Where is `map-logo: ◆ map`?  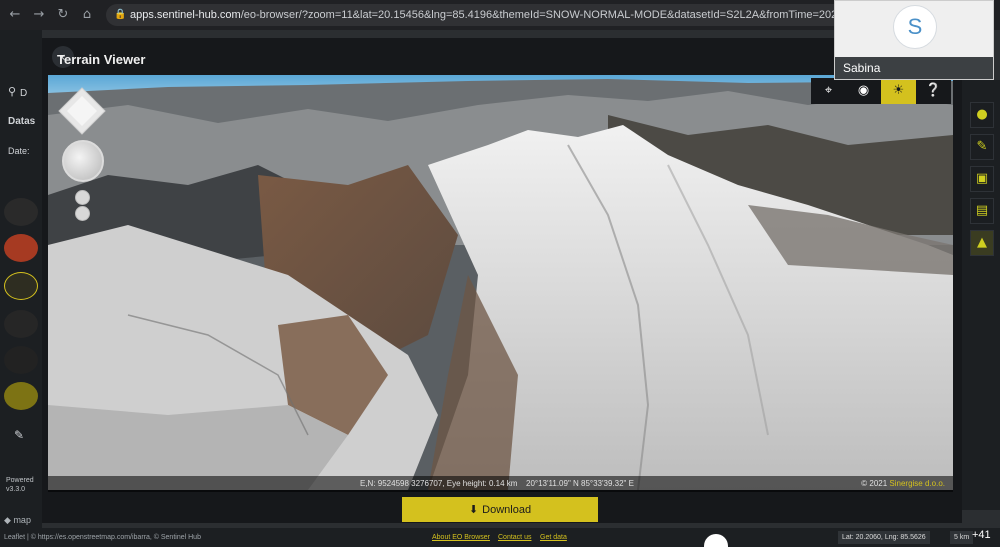
map-logo: ◆ map is located at coordinates (17, 520).